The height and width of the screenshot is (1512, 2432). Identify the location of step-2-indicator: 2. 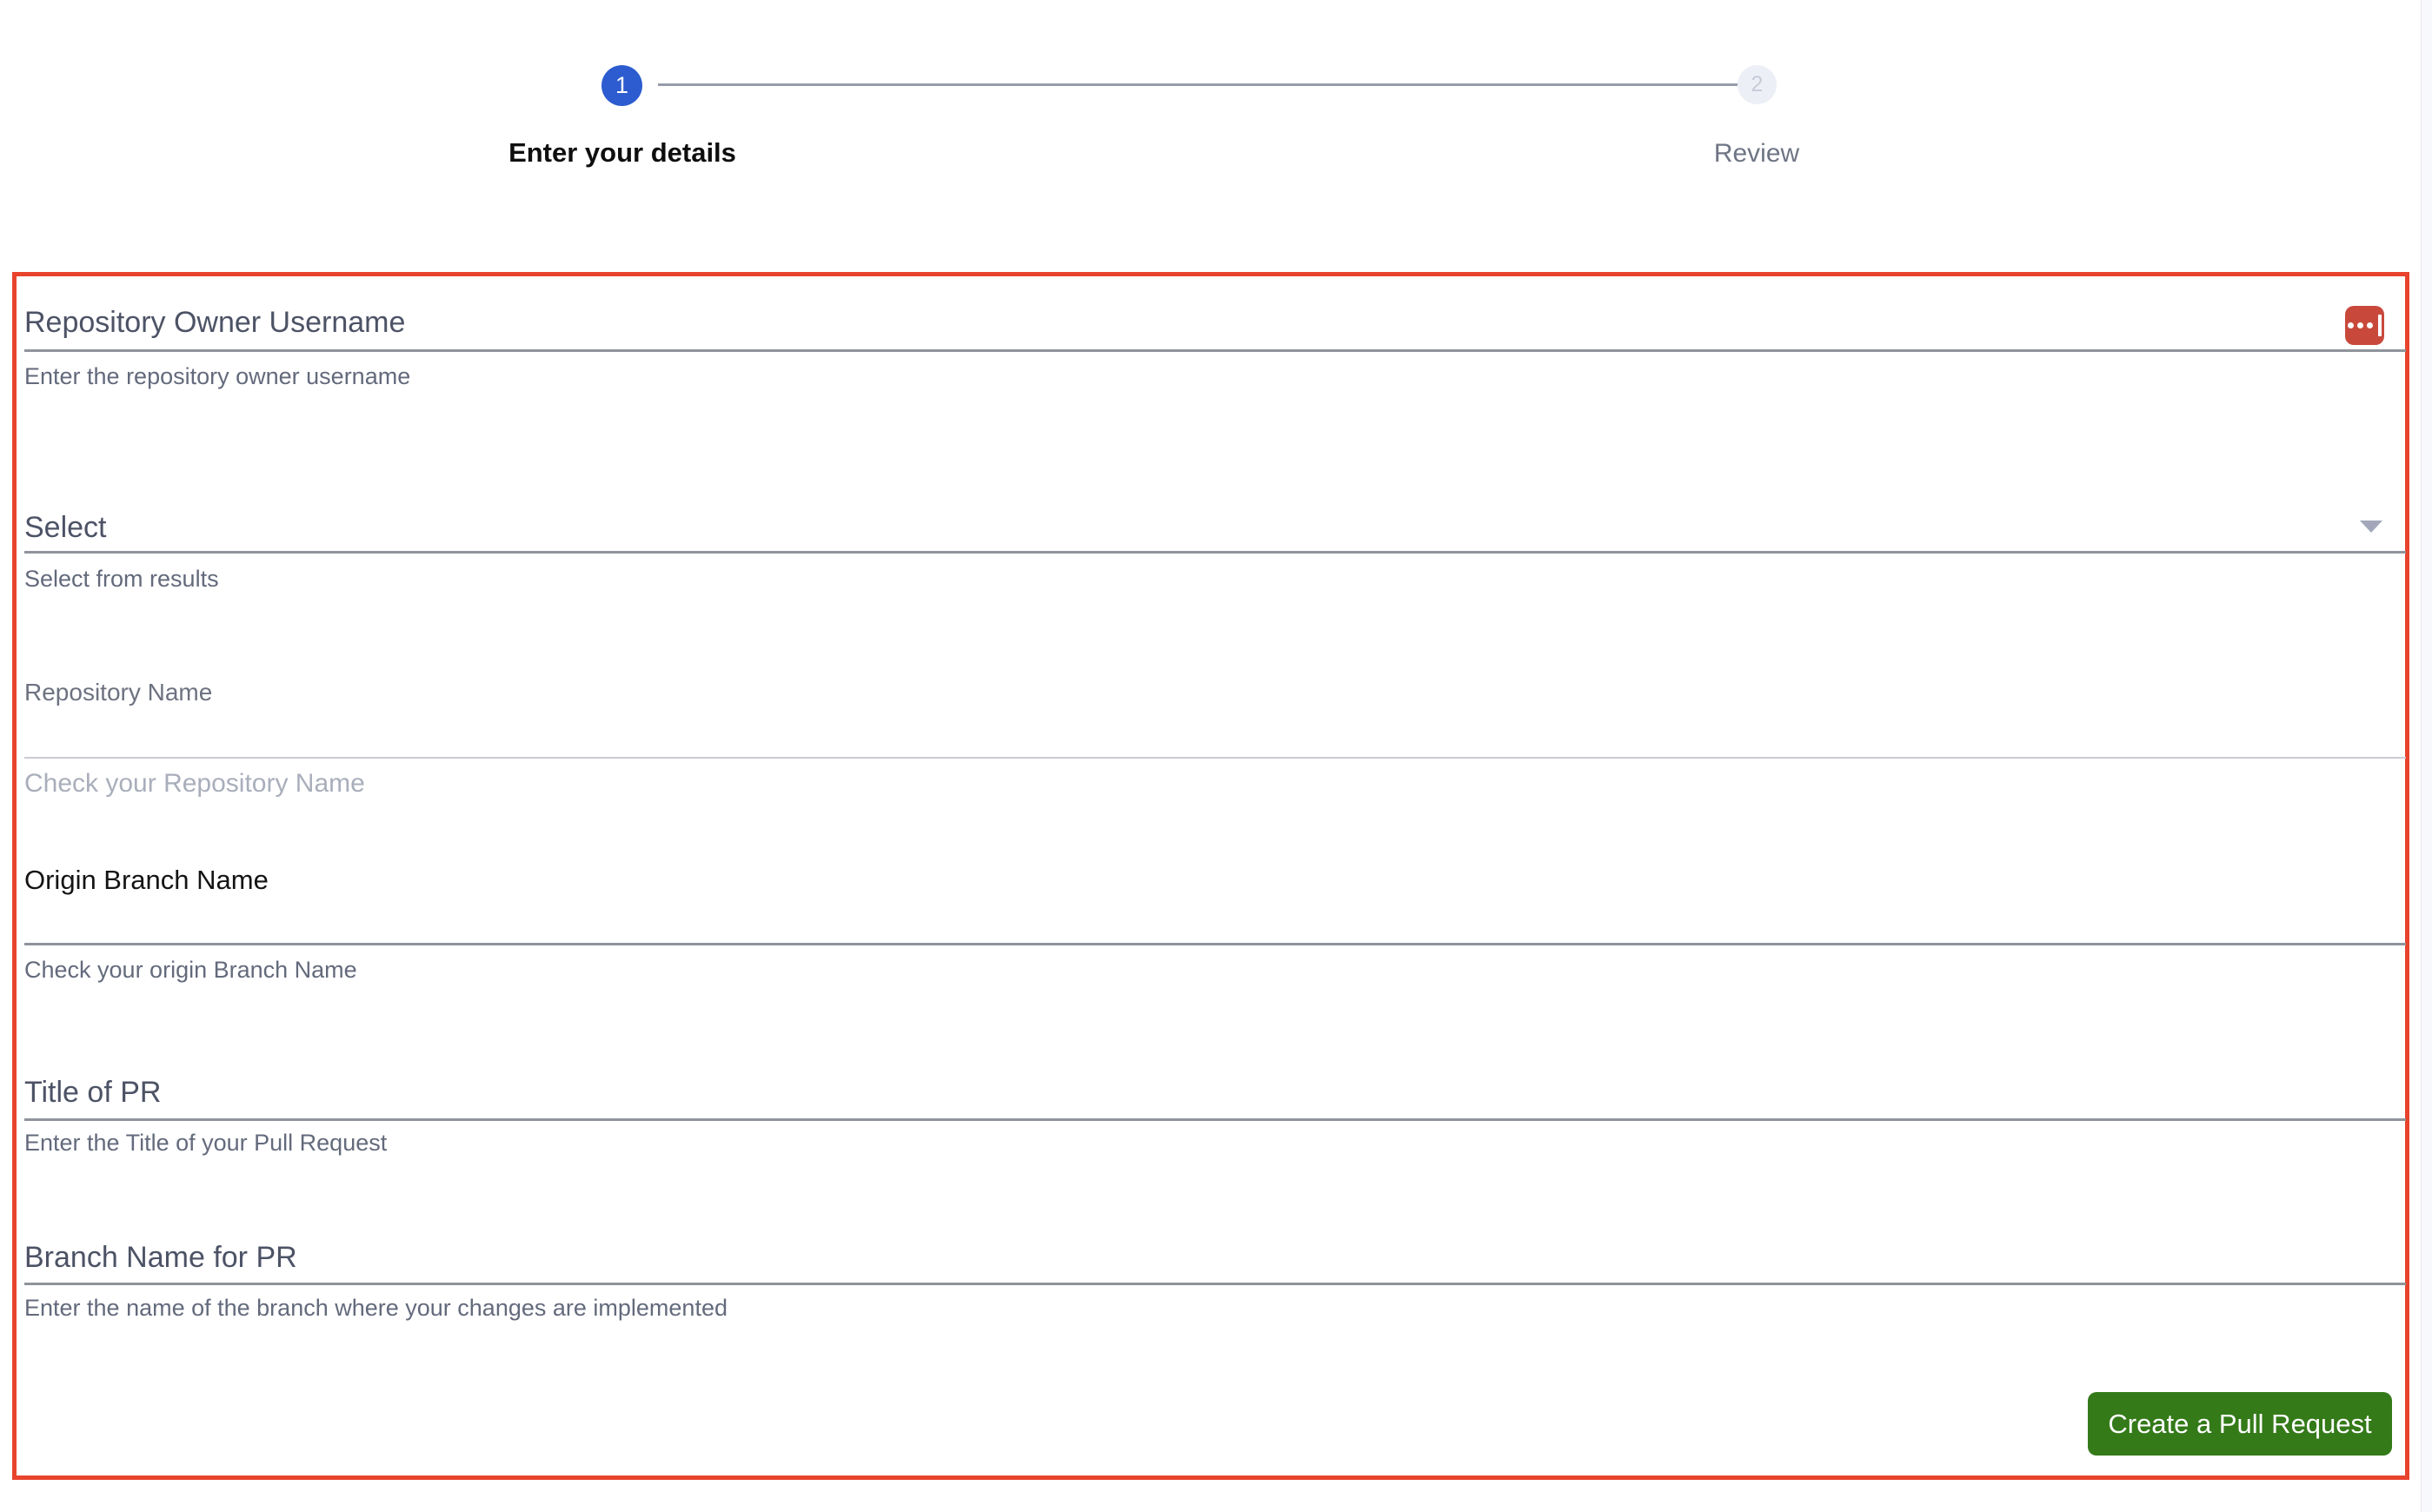
(1757, 84).